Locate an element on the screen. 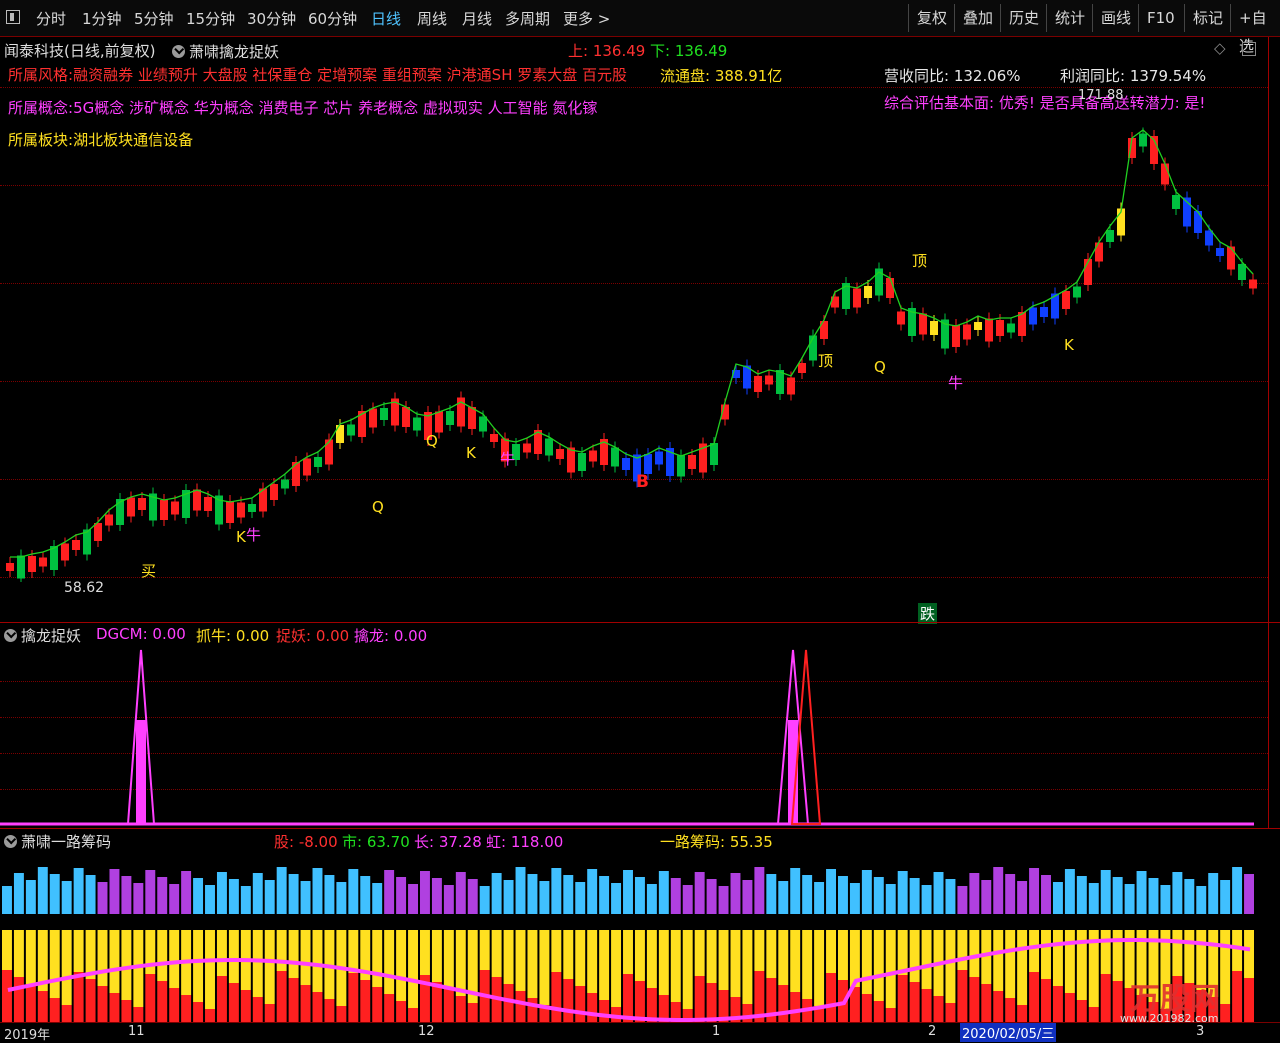 The width and height of the screenshot is (1280, 1043). diamond-icon: ◇ is located at coordinates (1220, 48).